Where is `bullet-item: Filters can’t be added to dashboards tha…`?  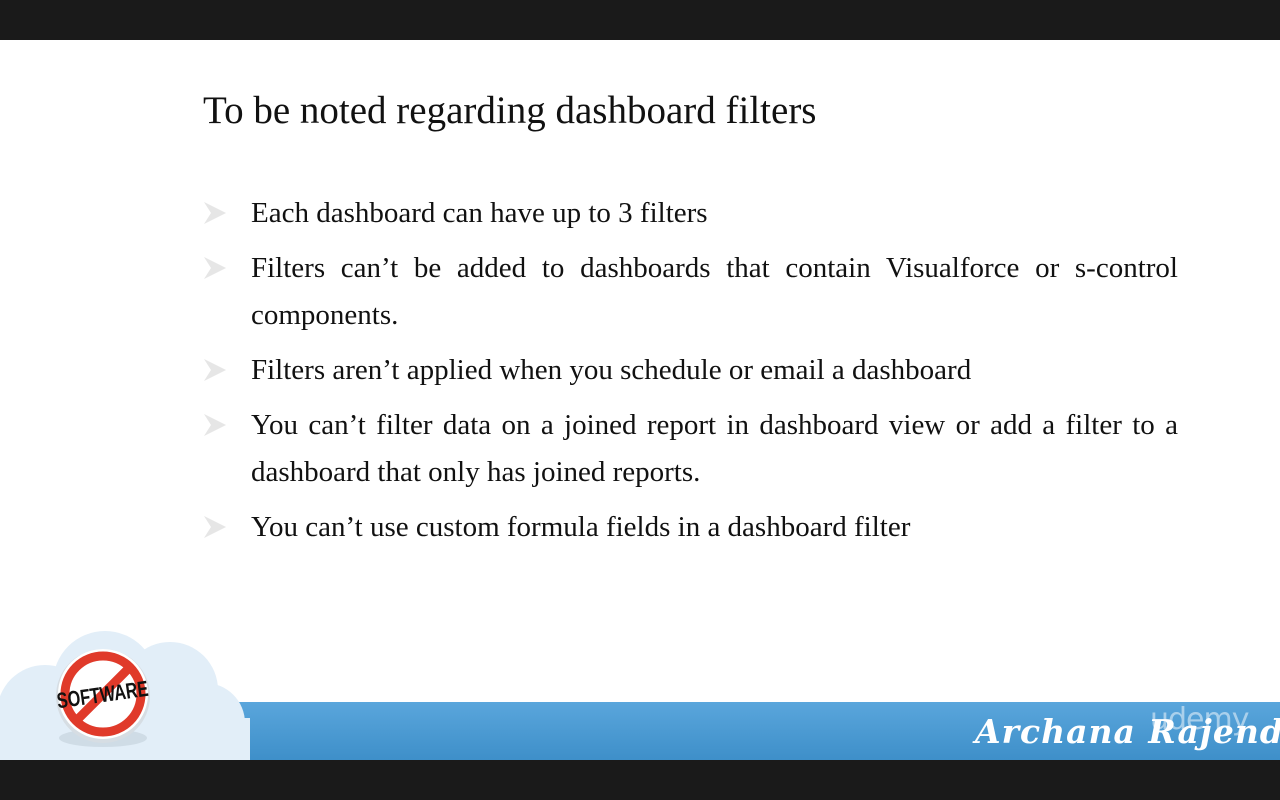 bullet-item: Filters can’t be added to dashboards tha… is located at coordinates (690, 292).